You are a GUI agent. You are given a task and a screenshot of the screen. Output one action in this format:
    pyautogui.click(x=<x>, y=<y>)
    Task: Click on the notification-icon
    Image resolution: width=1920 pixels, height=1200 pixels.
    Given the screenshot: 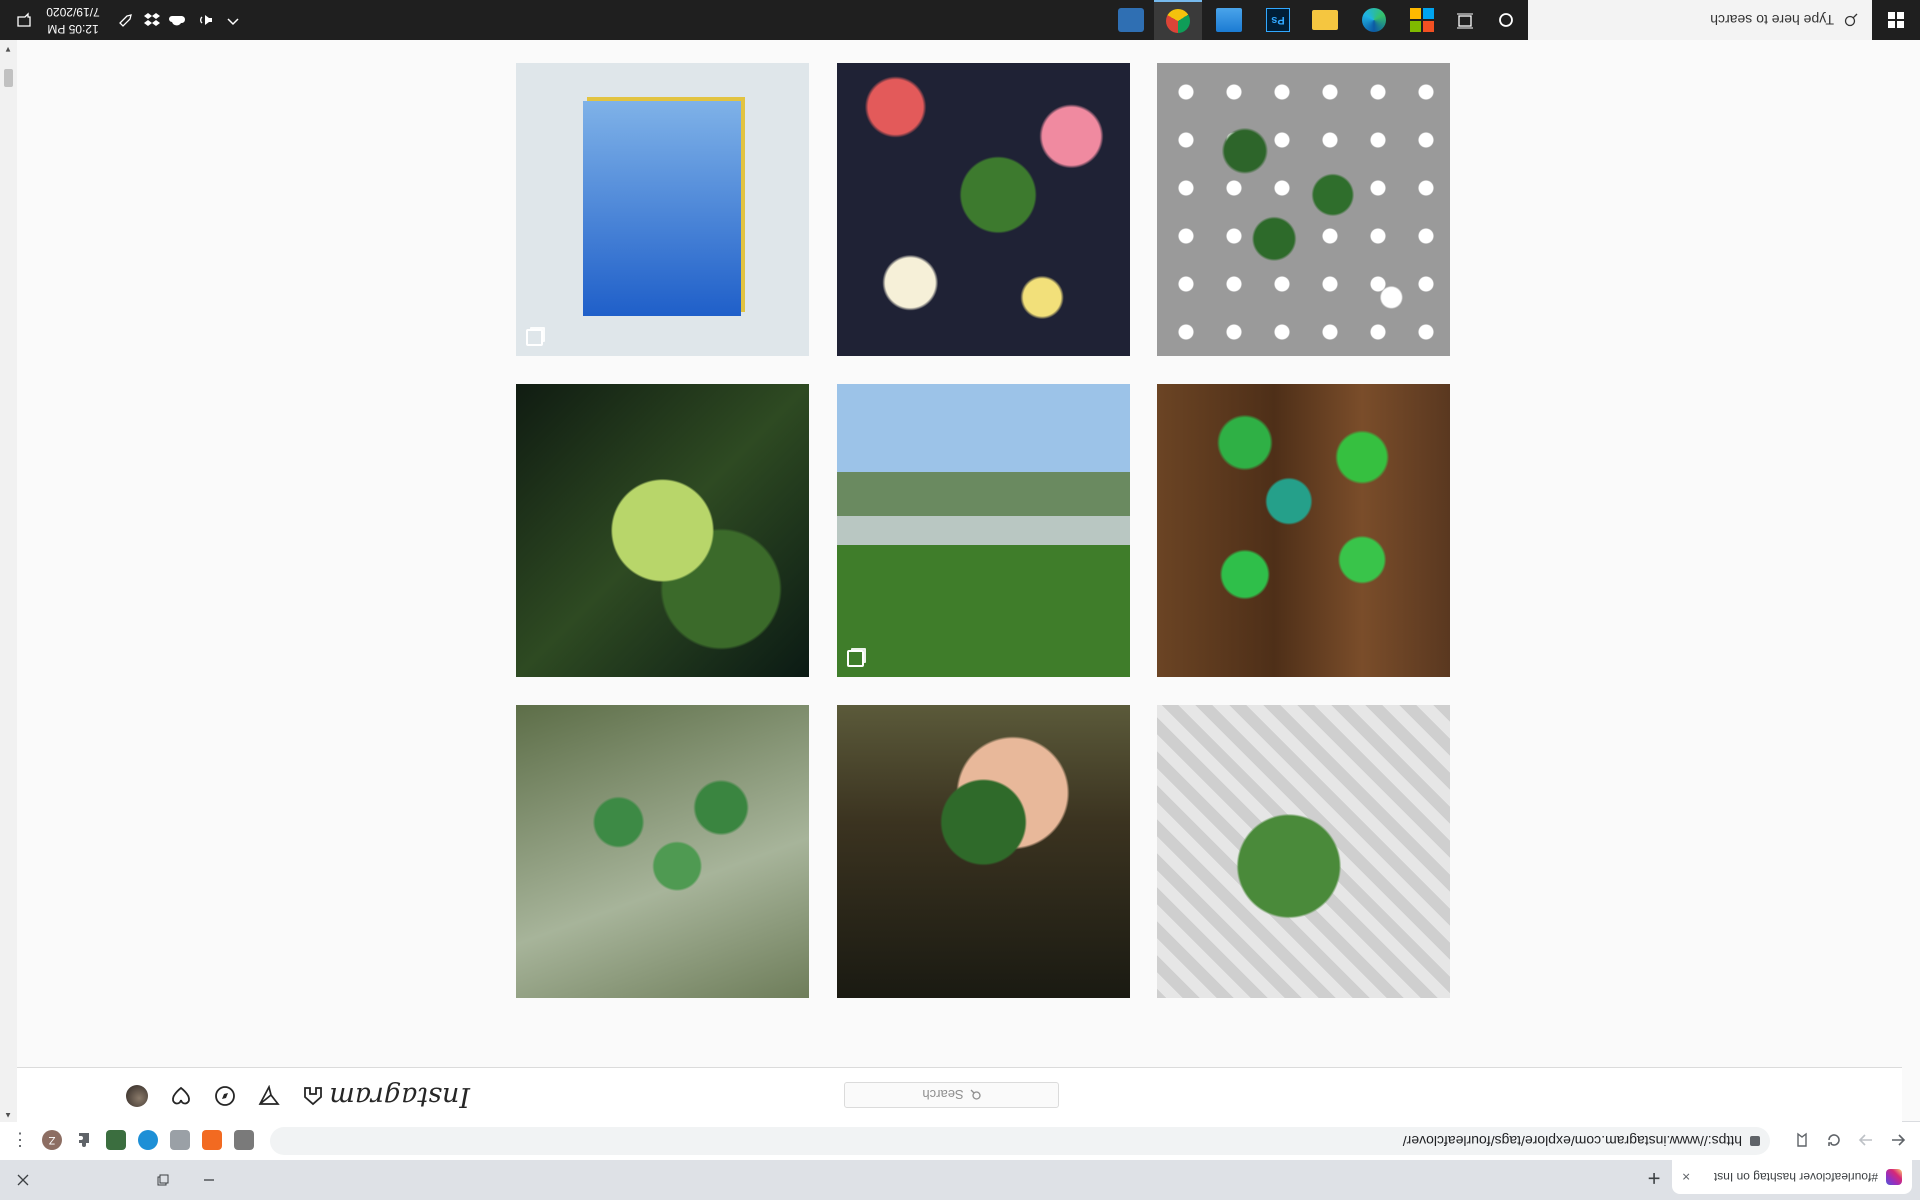 What is the action you would take?
    pyautogui.click(x=24, y=19)
    